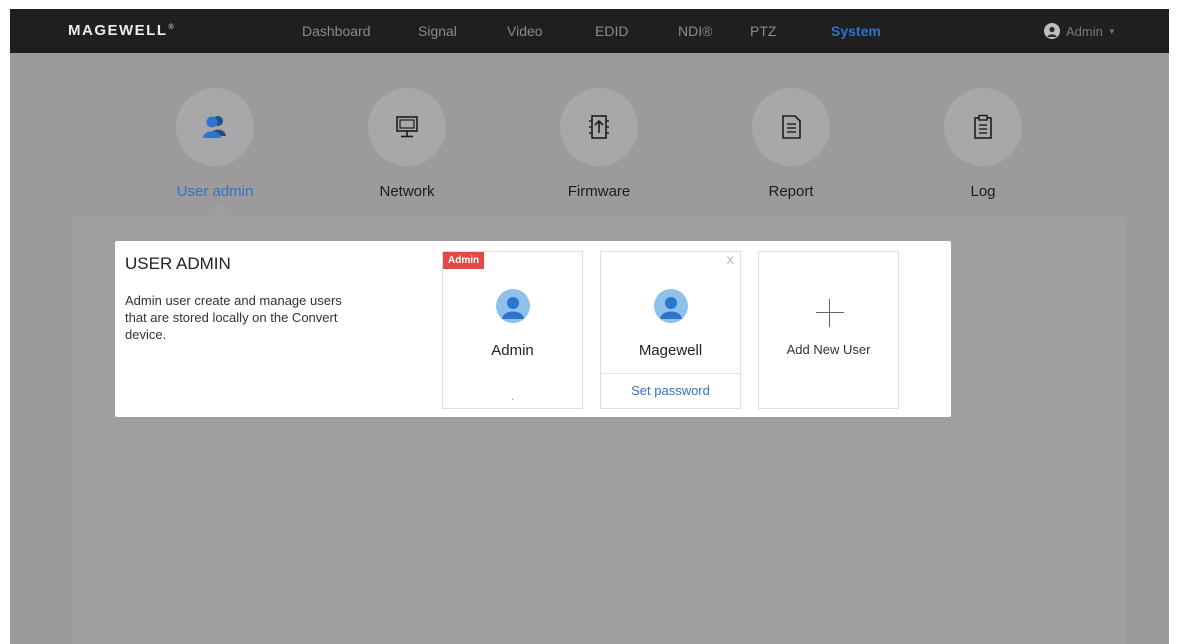  What do you see at coordinates (1052, 31) in the screenshot?
I see `user-icon` at bounding box center [1052, 31].